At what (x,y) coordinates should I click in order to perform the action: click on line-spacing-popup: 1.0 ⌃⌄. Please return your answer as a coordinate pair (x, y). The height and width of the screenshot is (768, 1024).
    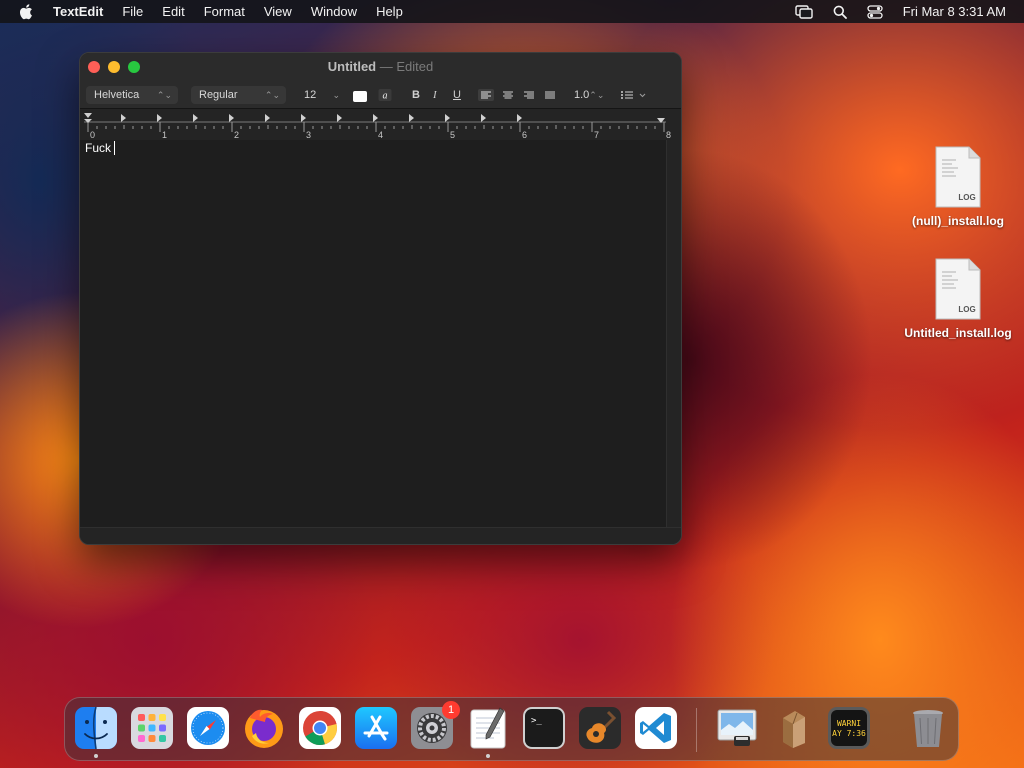
    Looking at the image, I should click on (589, 95).